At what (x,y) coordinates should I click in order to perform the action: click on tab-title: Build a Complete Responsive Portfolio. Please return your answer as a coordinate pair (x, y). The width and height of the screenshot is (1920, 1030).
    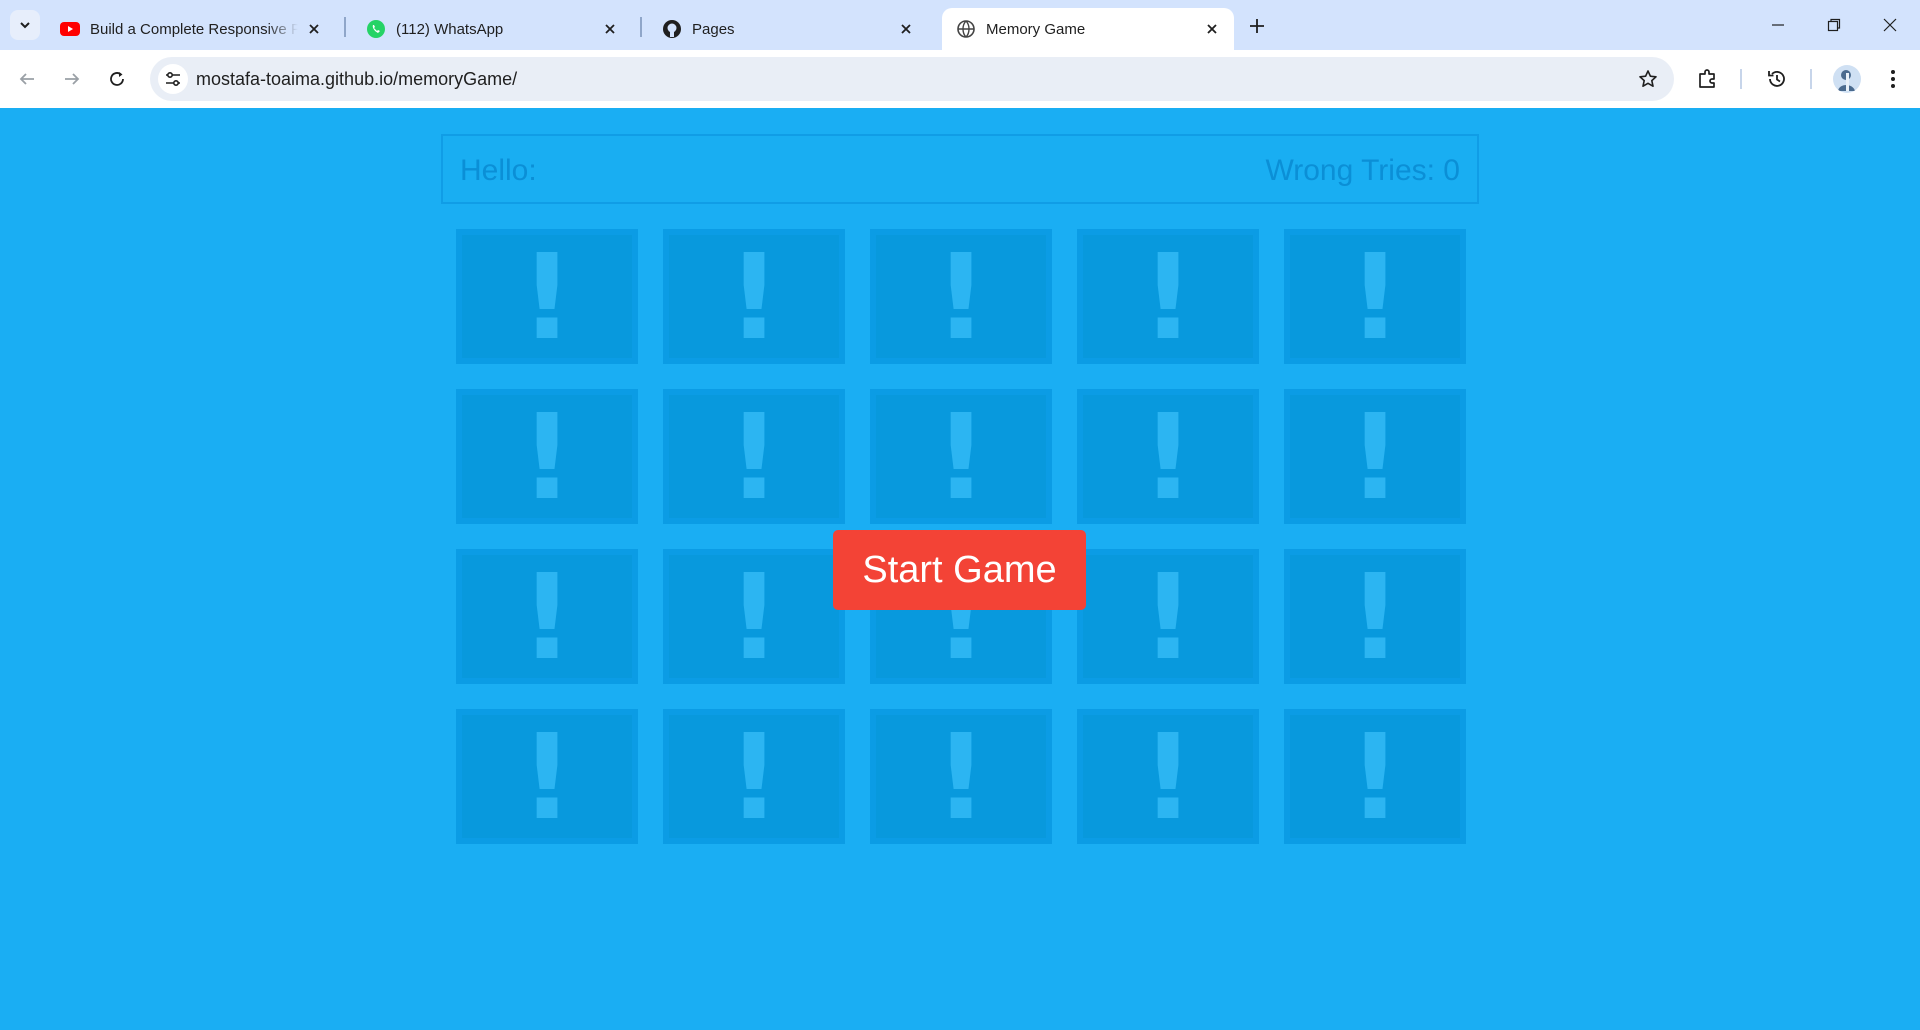
    Looking at the image, I should click on (194, 29).